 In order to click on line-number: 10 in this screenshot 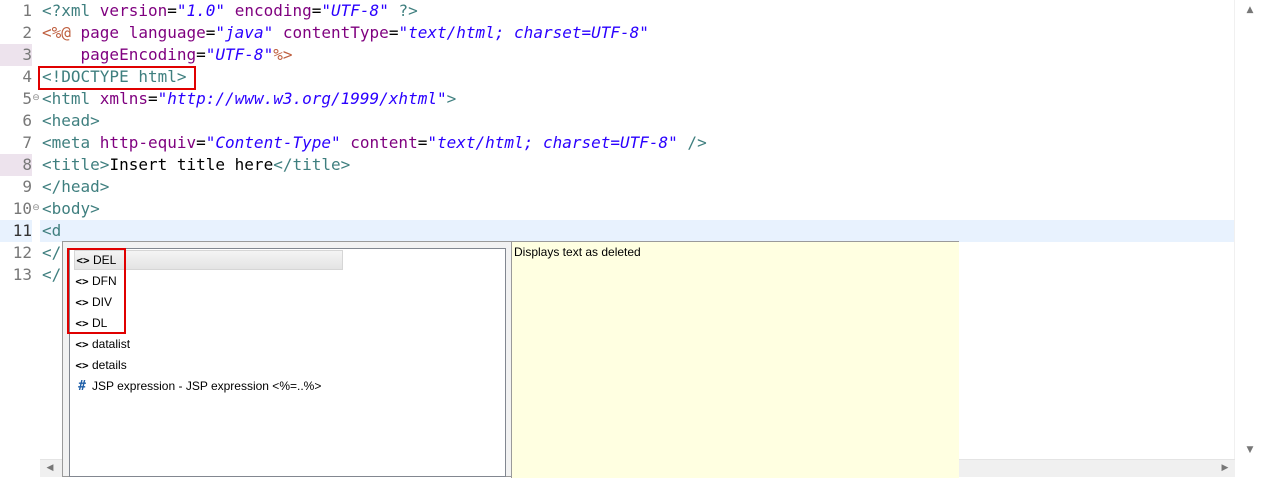, I will do `click(22, 208)`.